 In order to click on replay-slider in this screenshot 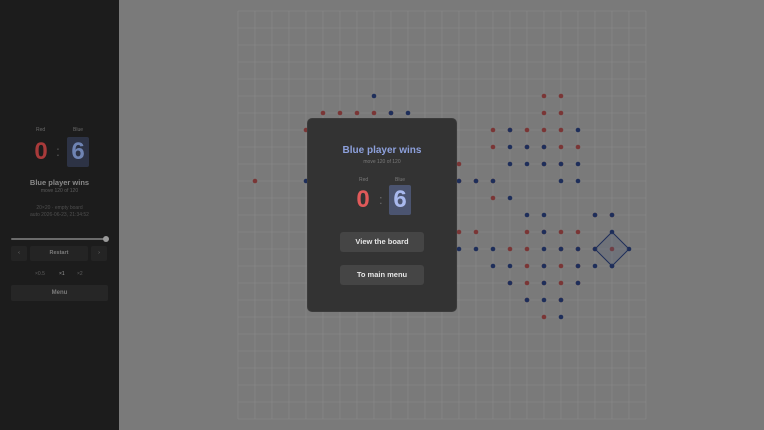, I will do `click(58, 239)`.